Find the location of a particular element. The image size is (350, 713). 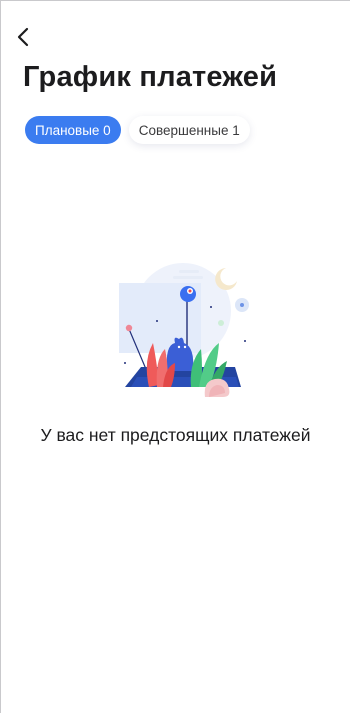

empty-state-message: У вас нет предстоящих платежей is located at coordinates (175, 435).